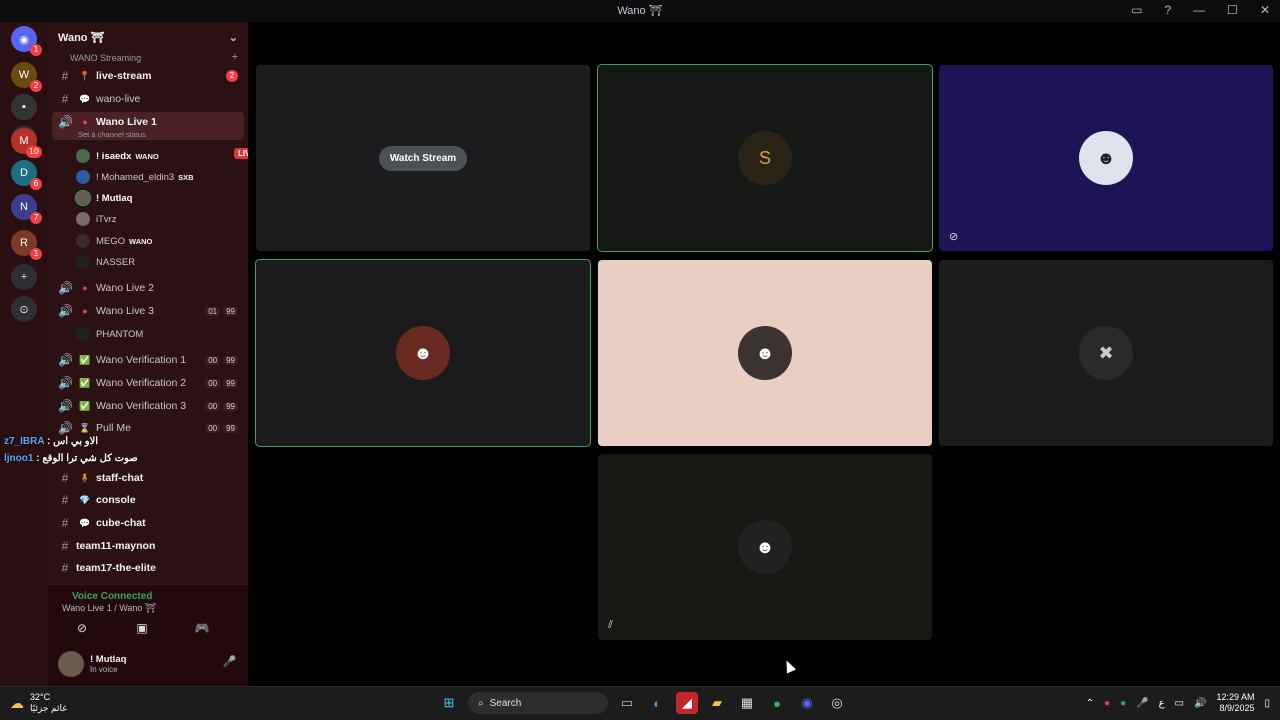 This screenshot has width=1280, height=720. What do you see at coordinates (118, 99) in the screenshot?
I see `channel-name: wano-live` at bounding box center [118, 99].